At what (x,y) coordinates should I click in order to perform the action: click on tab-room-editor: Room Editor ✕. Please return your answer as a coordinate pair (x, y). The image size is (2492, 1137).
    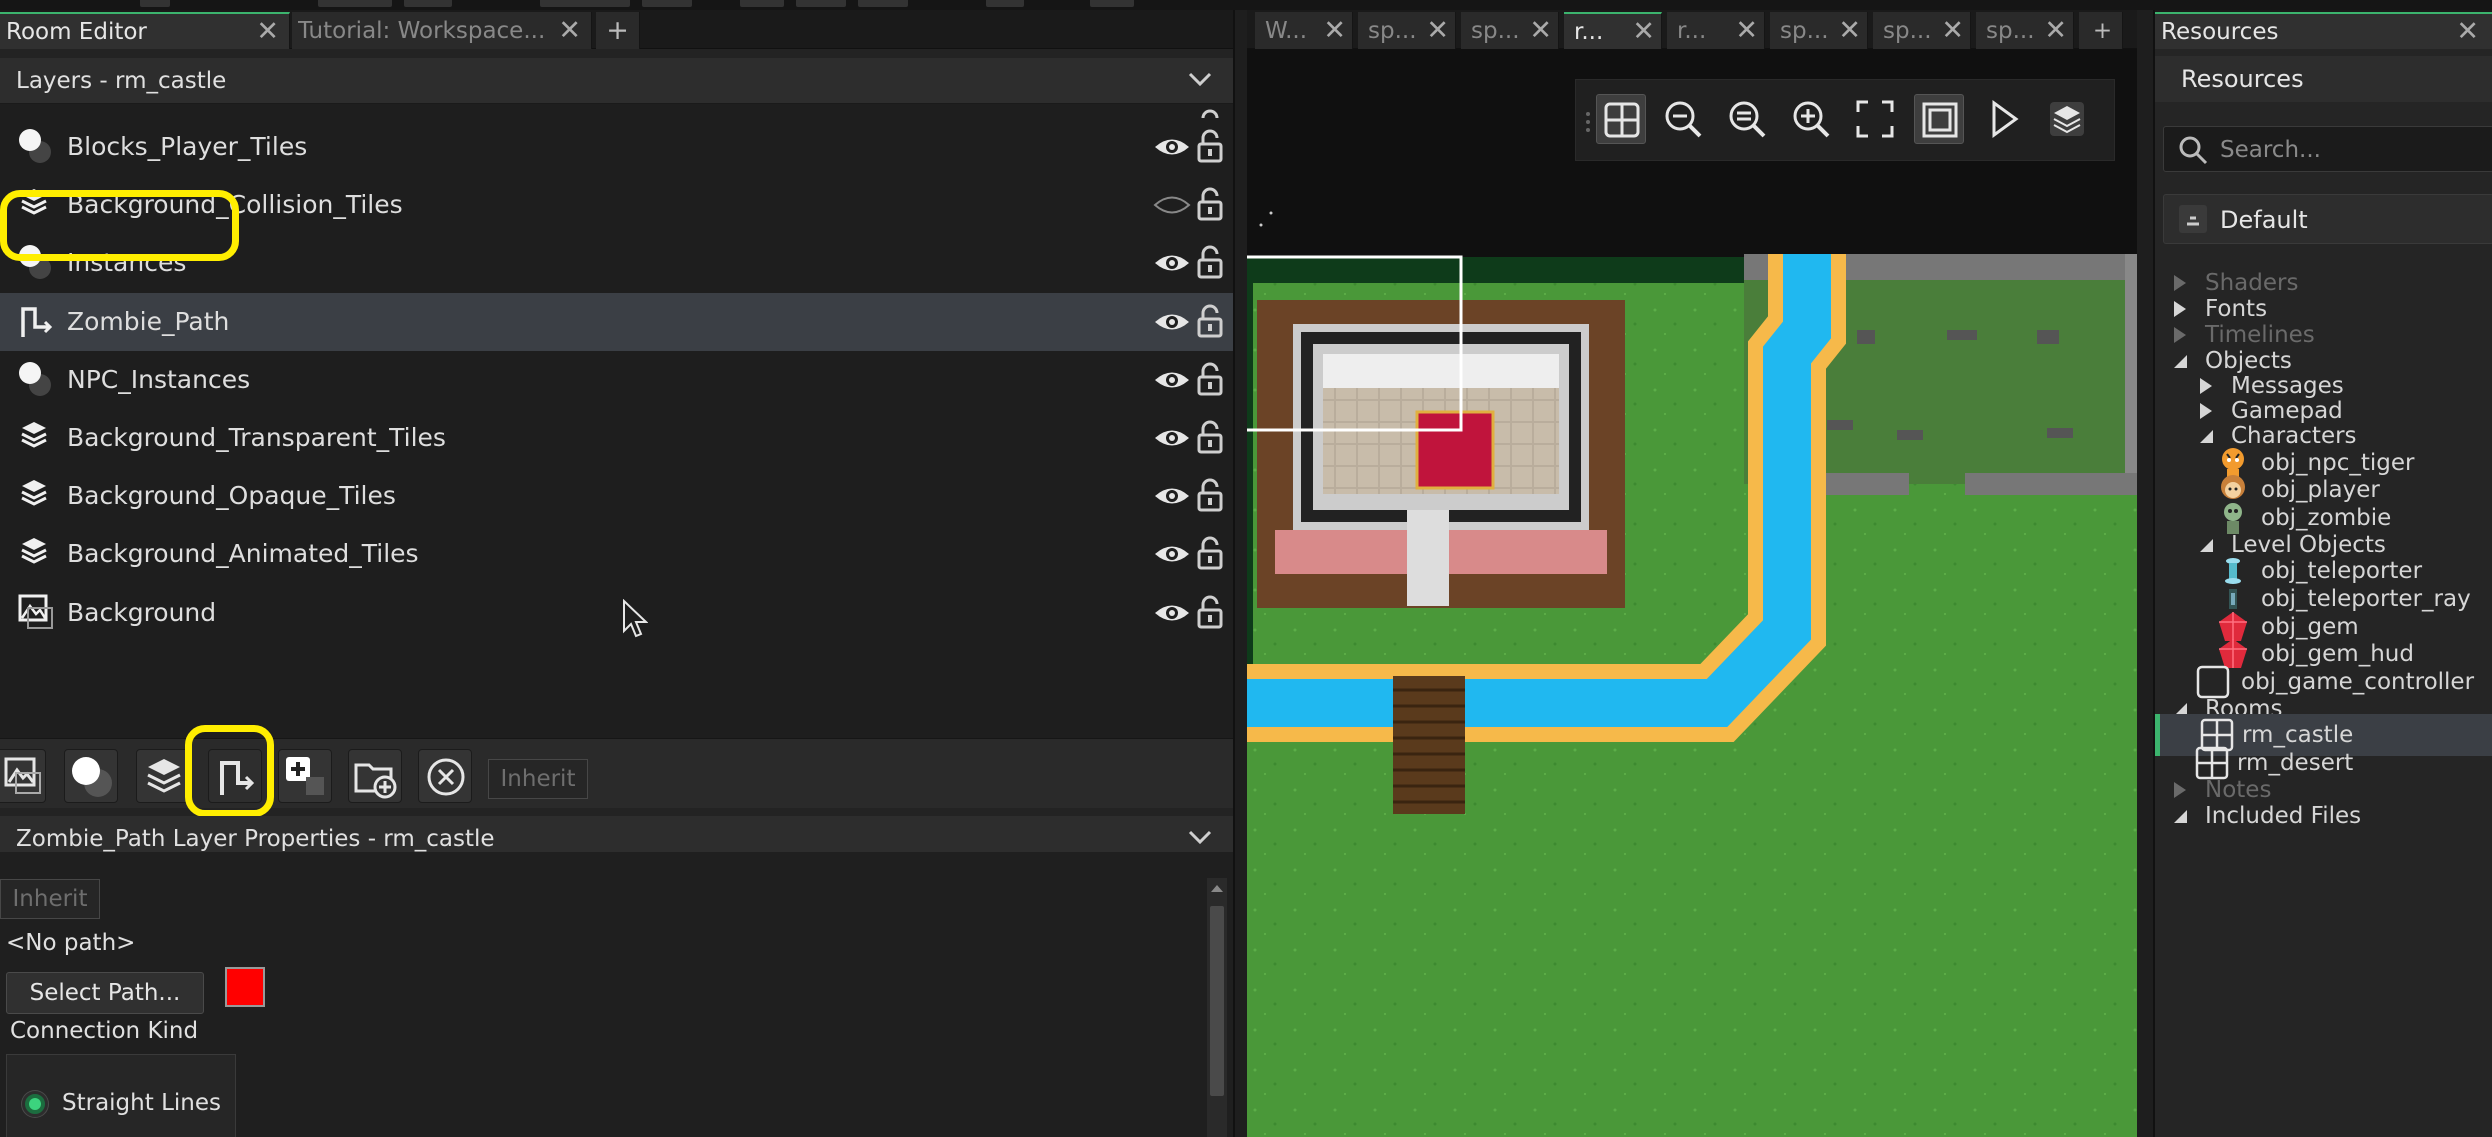
    Looking at the image, I should click on (145, 30).